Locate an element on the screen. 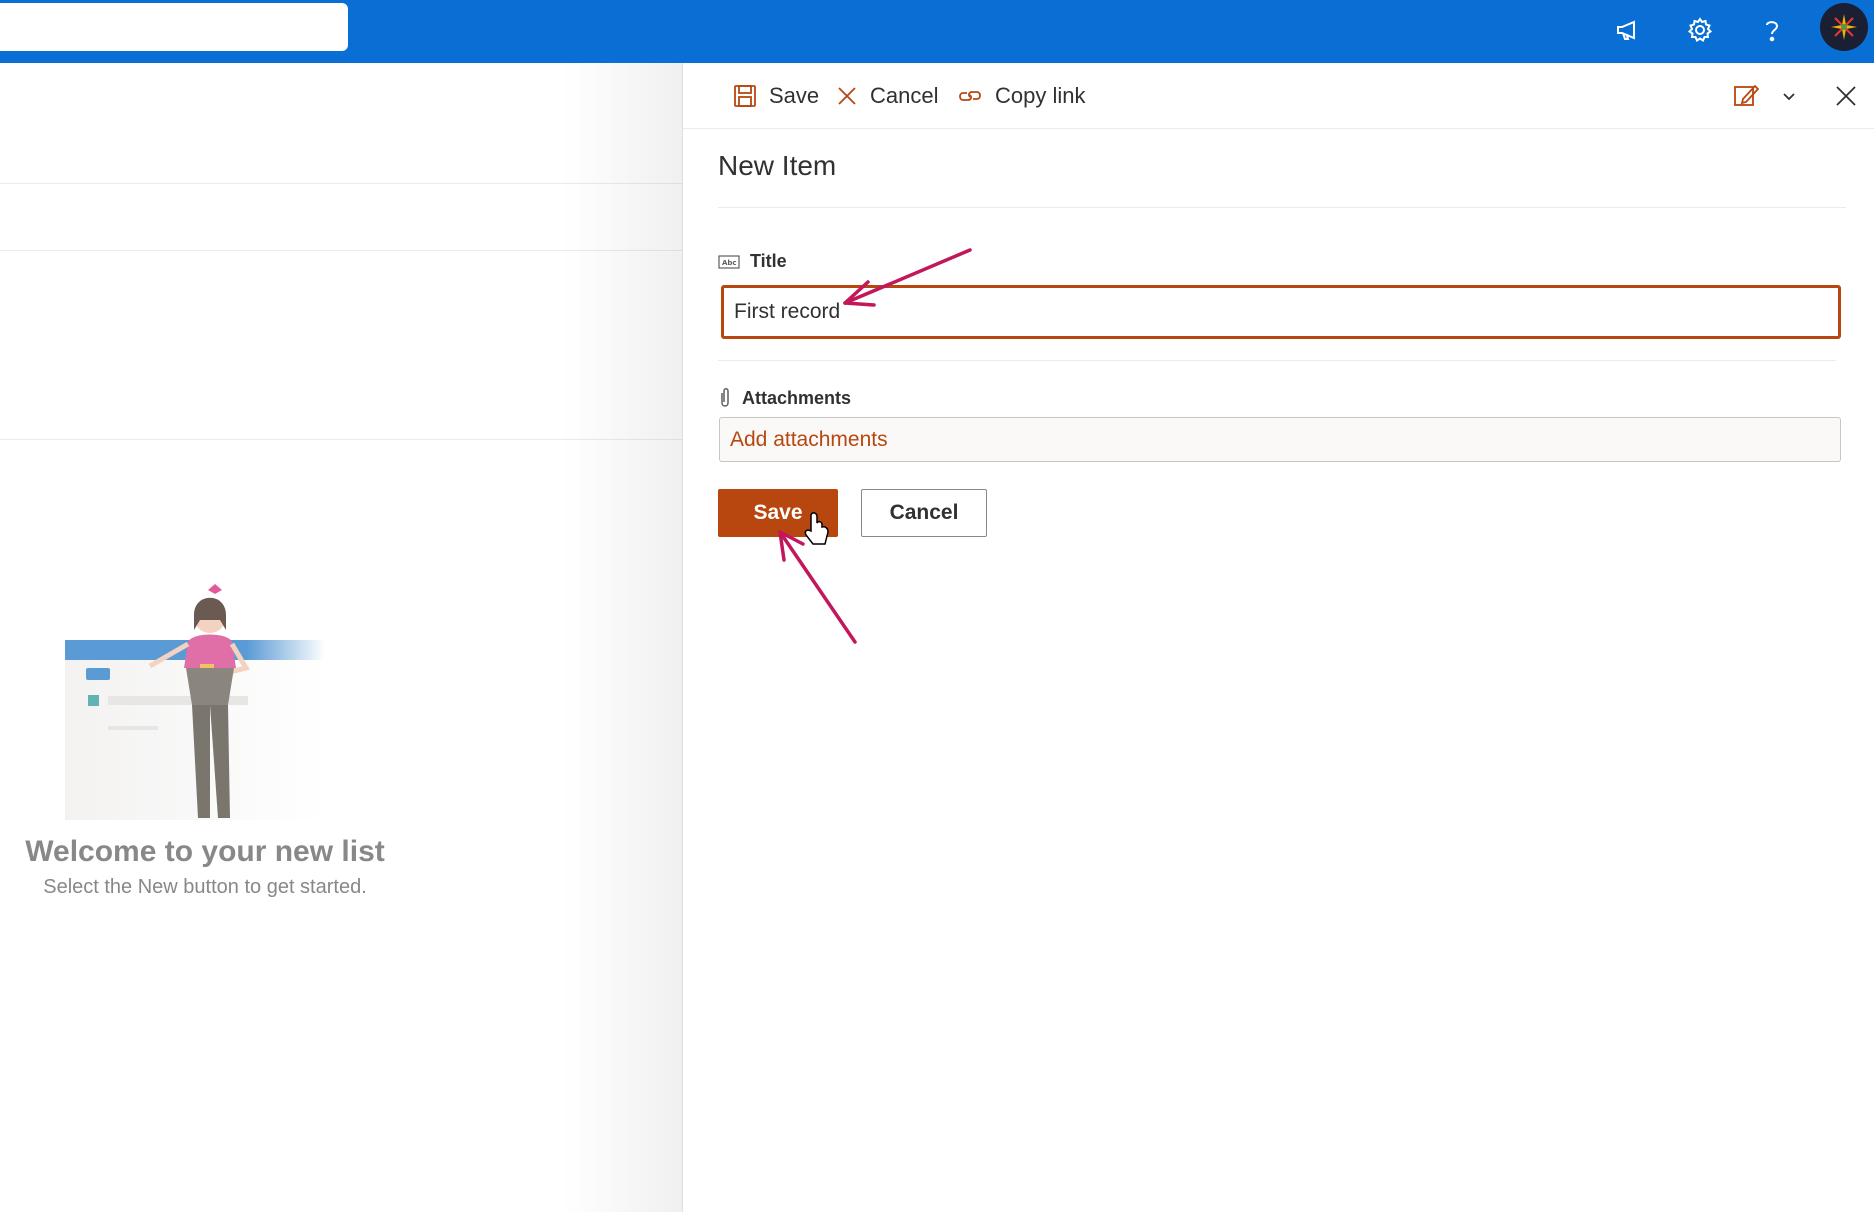  copy-link-command-label: Copy link is located at coordinates (1040, 95).